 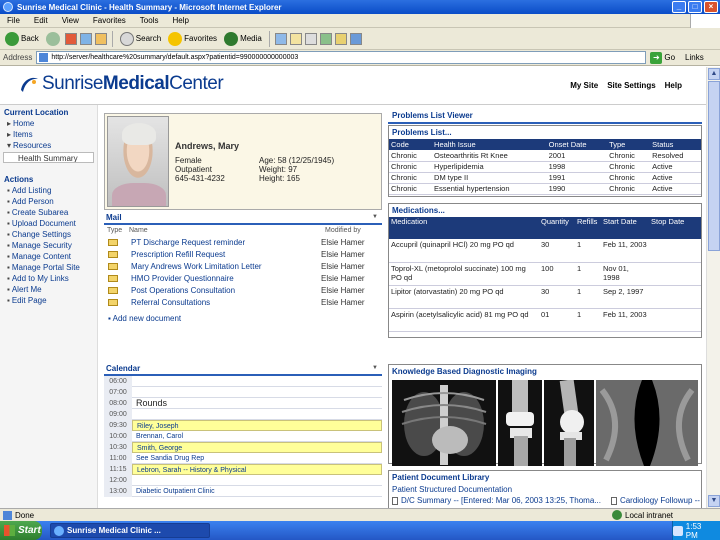 What do you see at coordinates (557, 228) in the screenshot?
I see `column-header: Quantity` at bounding box center [557, 228].